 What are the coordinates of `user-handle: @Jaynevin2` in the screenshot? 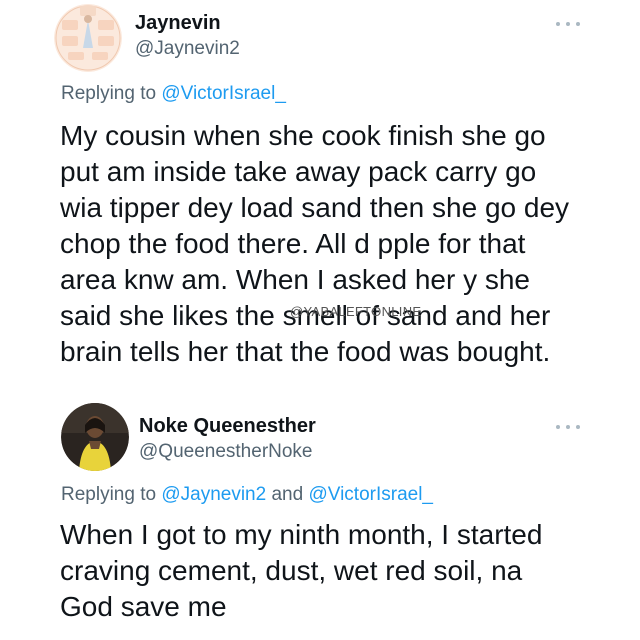 It's located at (187, 49).